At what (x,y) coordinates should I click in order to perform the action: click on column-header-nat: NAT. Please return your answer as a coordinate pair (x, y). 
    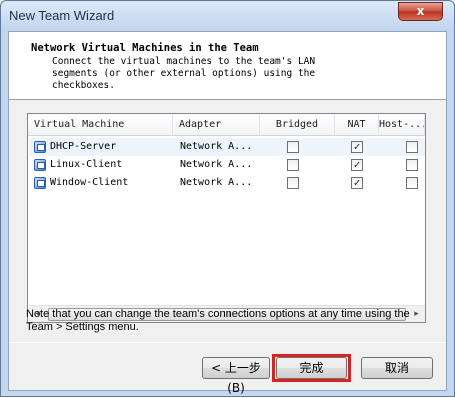
    Looking at the image, I should click on (357, 125).